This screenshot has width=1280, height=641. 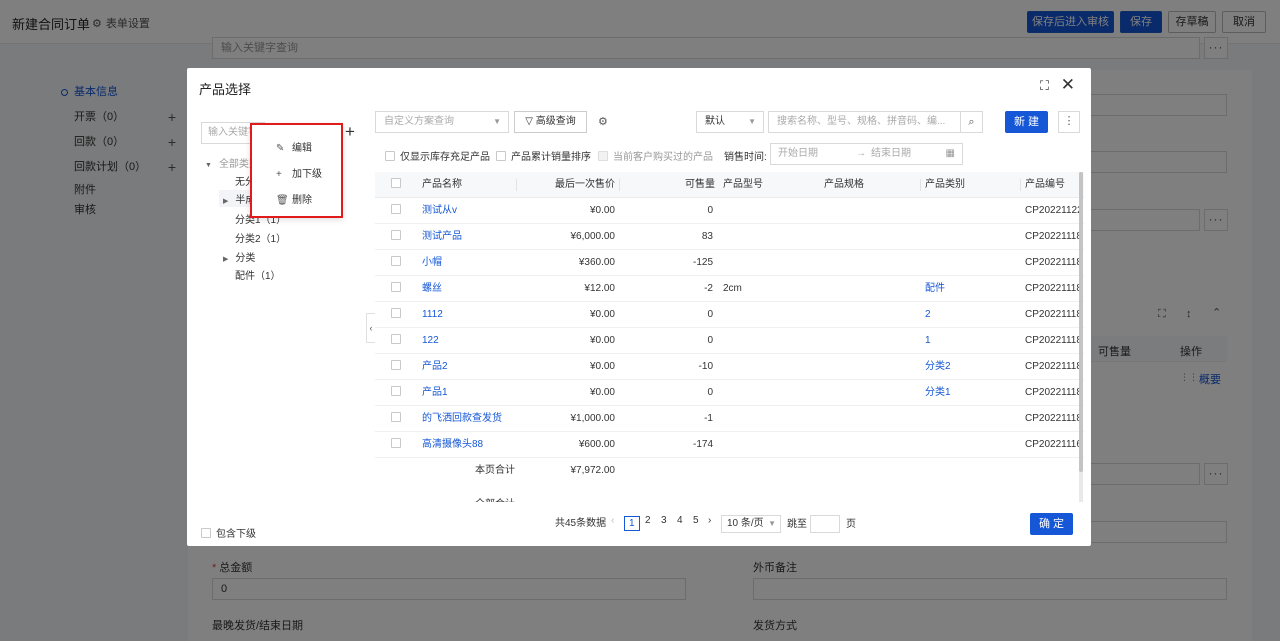 I want to click on product-category: 2, so click(x=928, y=315).